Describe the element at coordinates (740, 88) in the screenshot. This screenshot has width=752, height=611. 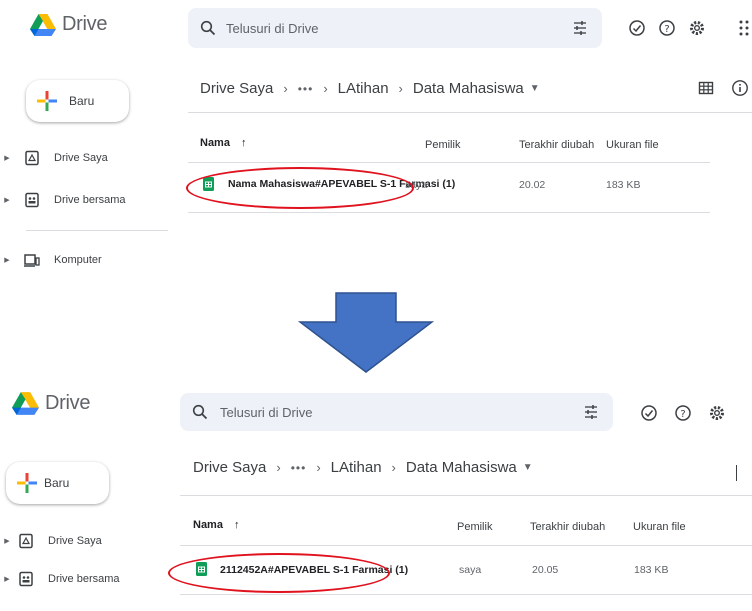
I see `info-icon` at that location.